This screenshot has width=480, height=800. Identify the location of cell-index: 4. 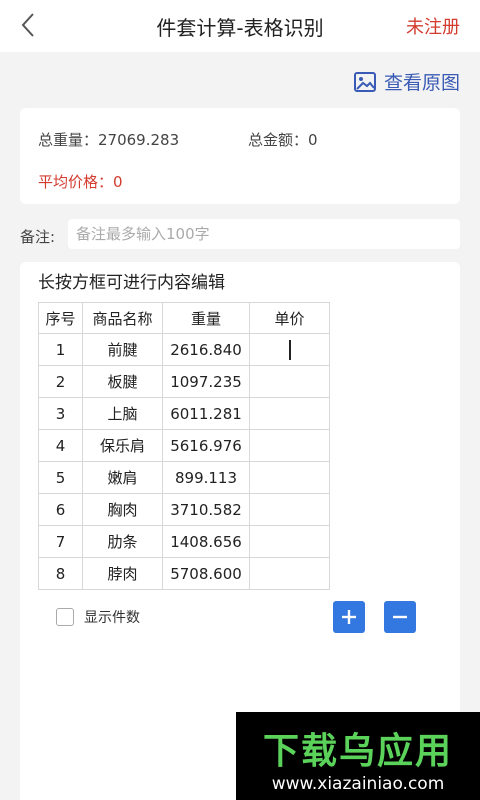
(60, 445).